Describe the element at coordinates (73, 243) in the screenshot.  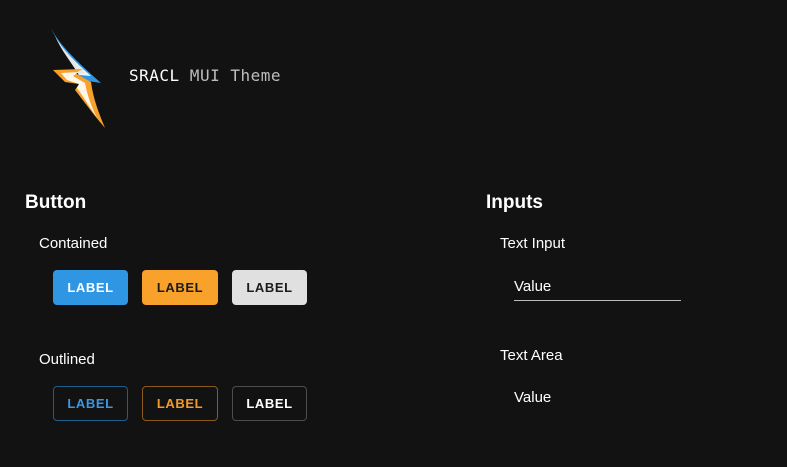
I see `contained-subtitle: Contained` at that location.